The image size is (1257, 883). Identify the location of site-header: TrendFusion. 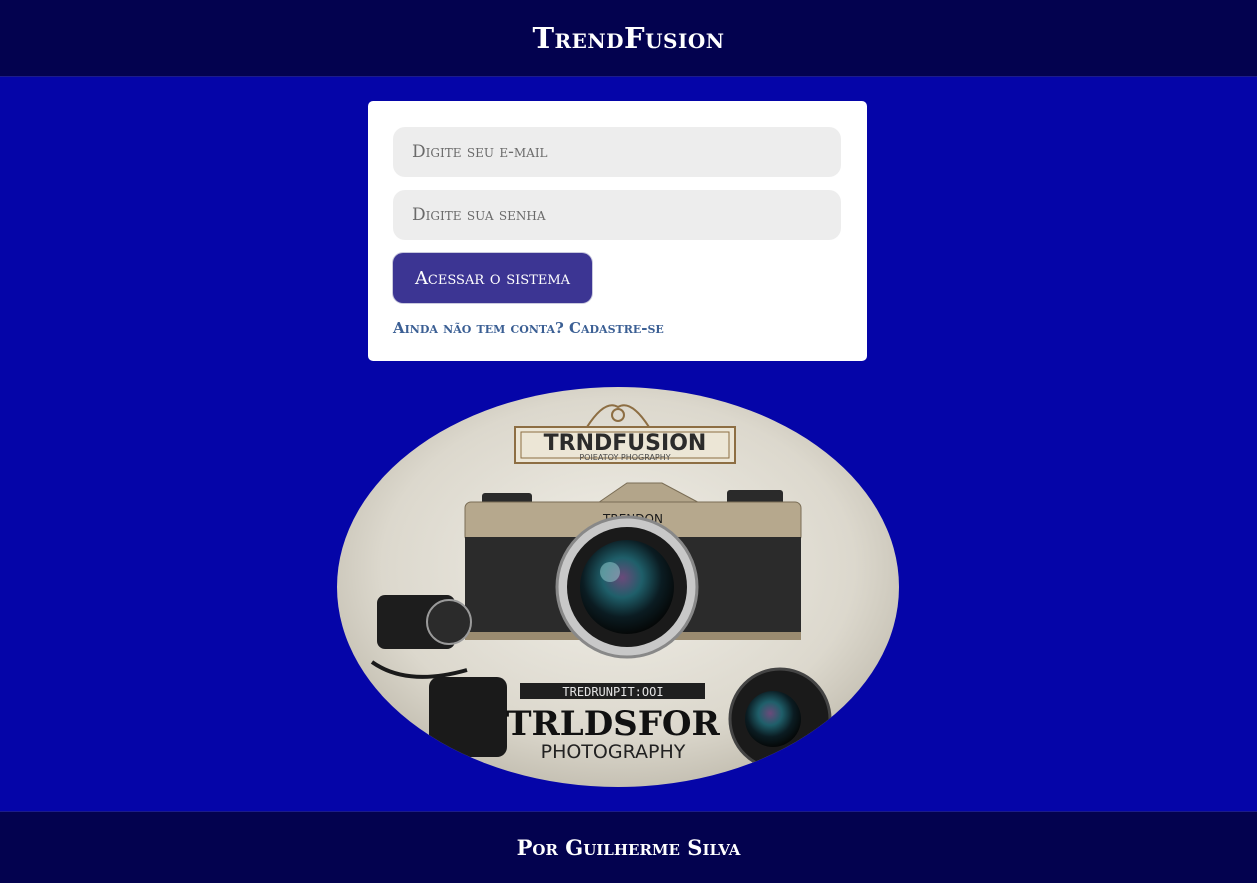
(628, 38).